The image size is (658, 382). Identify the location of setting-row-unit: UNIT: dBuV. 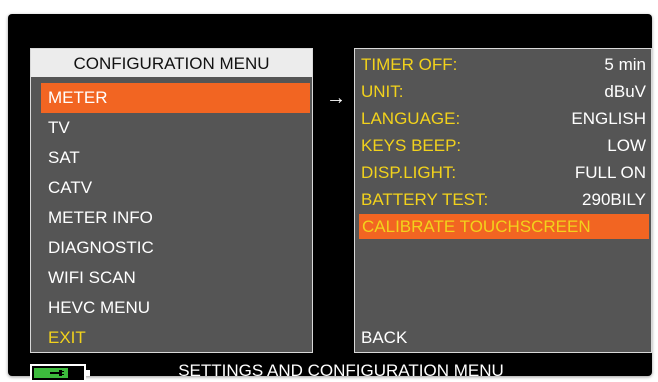
(503, 92).